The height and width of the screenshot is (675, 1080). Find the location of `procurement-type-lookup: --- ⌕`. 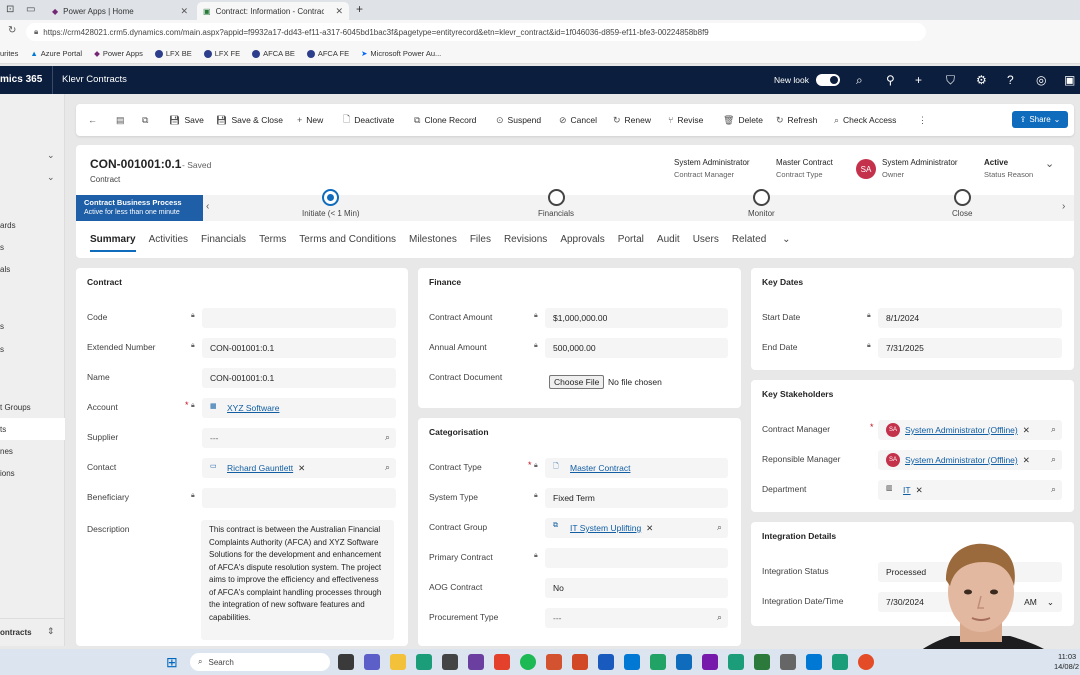

procurement-type-lookup: --- ⌕ is located at coordinates (636, 618).